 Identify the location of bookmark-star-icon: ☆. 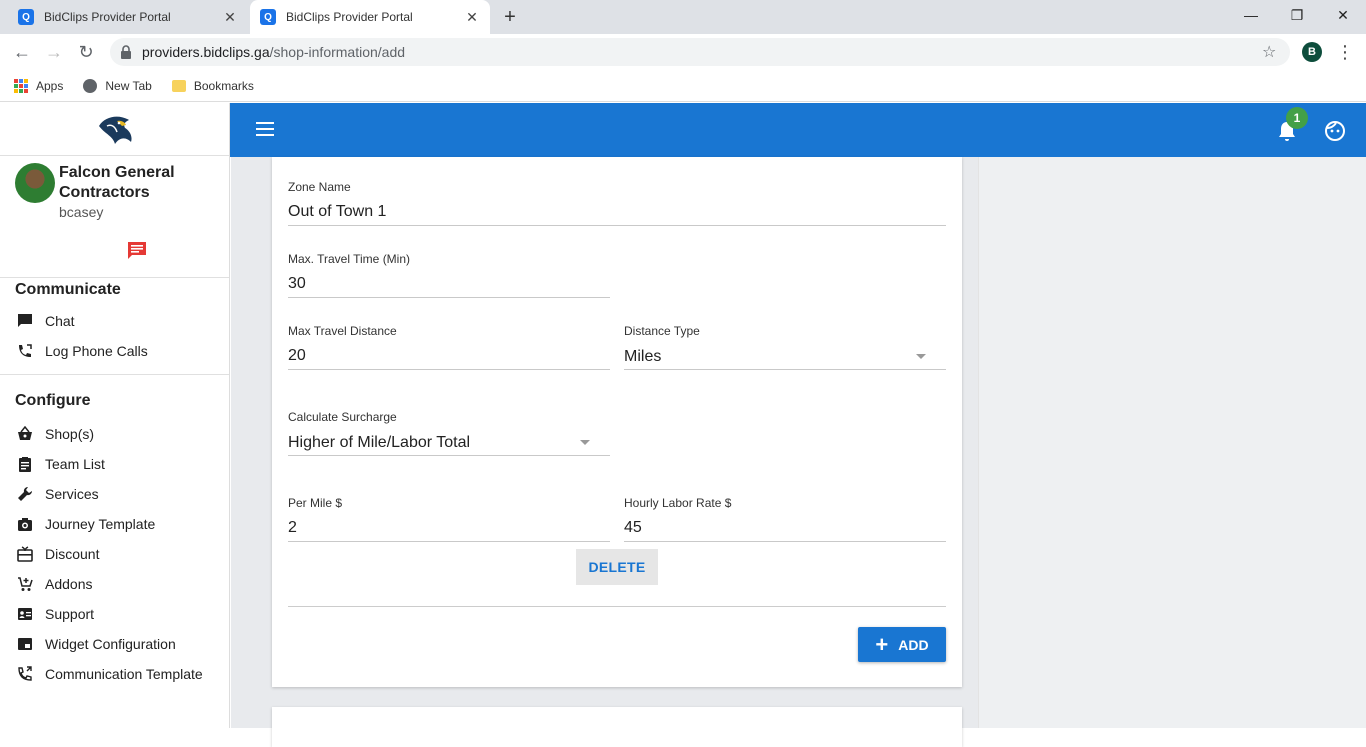
(1269, 52).